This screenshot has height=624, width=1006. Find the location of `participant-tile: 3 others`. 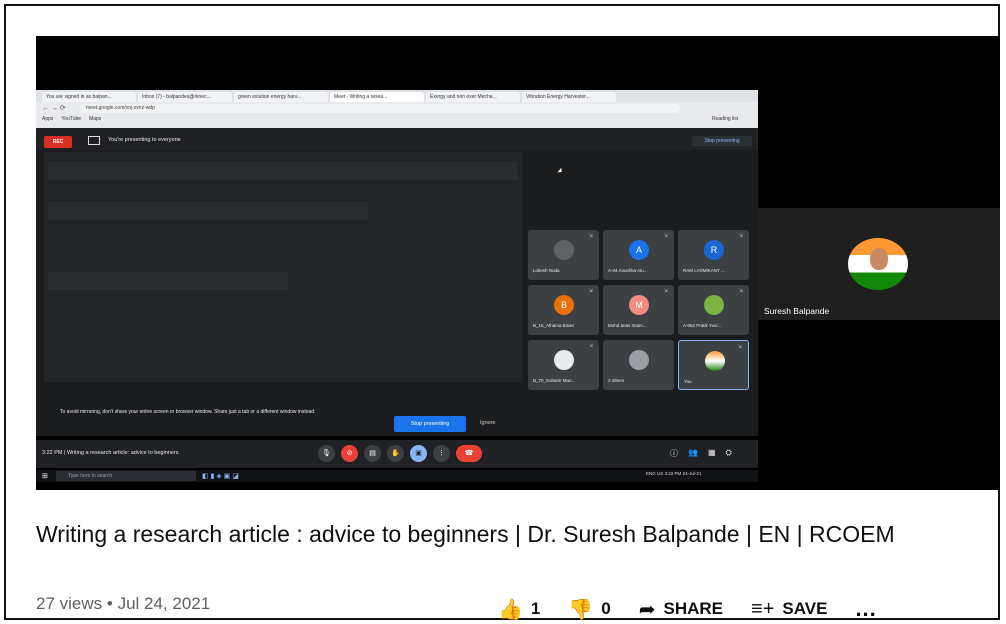

participant-tile: 3 others is located at coordinates (638, 365).